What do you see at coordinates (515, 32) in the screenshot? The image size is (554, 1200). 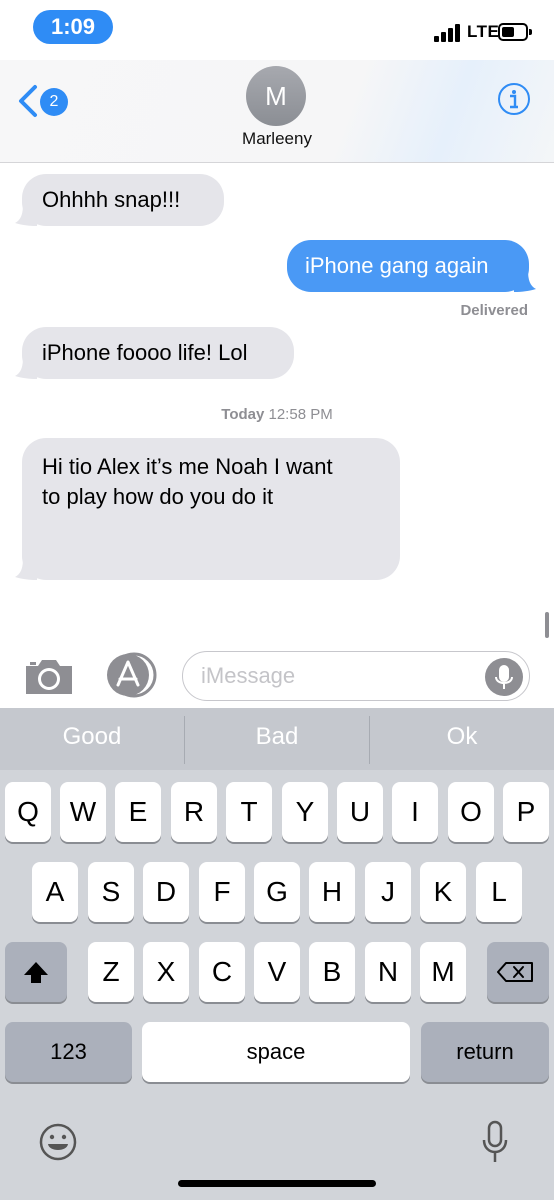 I see `battery-icon` at bounding box center [515, 32].